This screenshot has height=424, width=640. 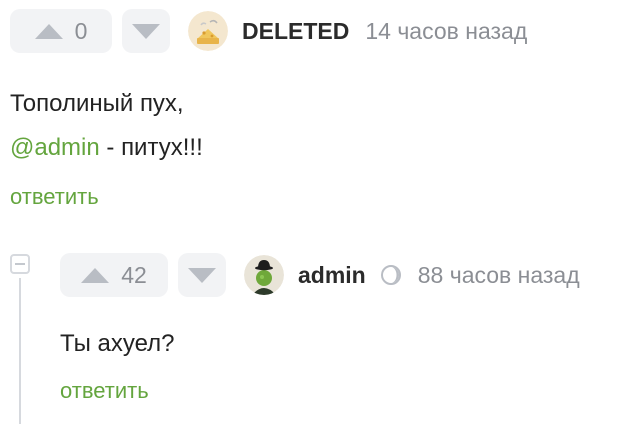 I want to click on thread-line, so click(x=20, y=351).